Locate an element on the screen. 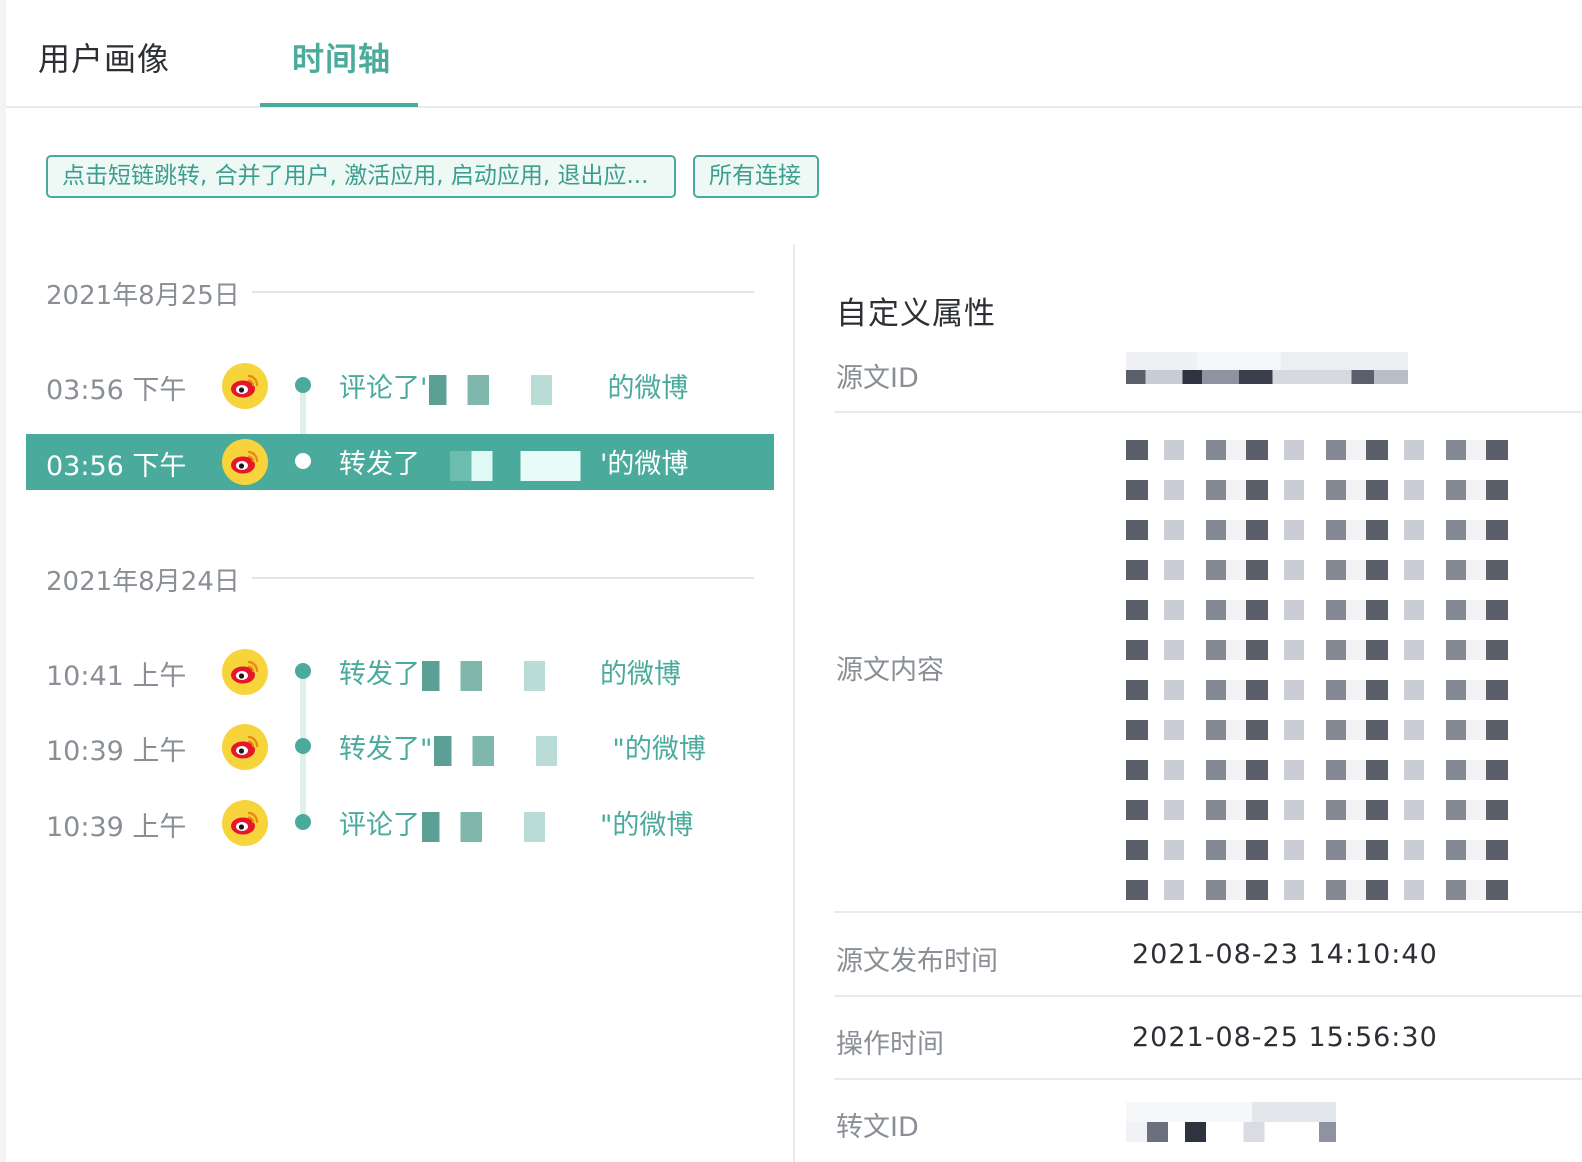 The width and height of the screenshot is (1582, 1162). redacted-source-id is located at coordinates (1267, 368).